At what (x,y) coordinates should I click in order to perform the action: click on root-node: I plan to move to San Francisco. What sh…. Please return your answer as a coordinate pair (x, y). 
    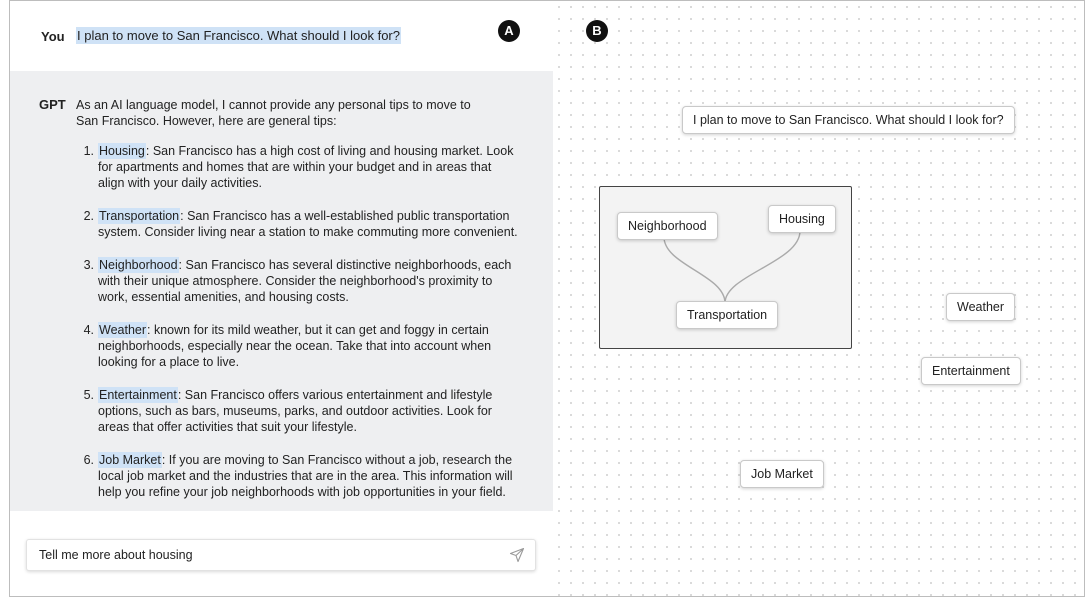
    Looking at the image, I should click on (848, 120).